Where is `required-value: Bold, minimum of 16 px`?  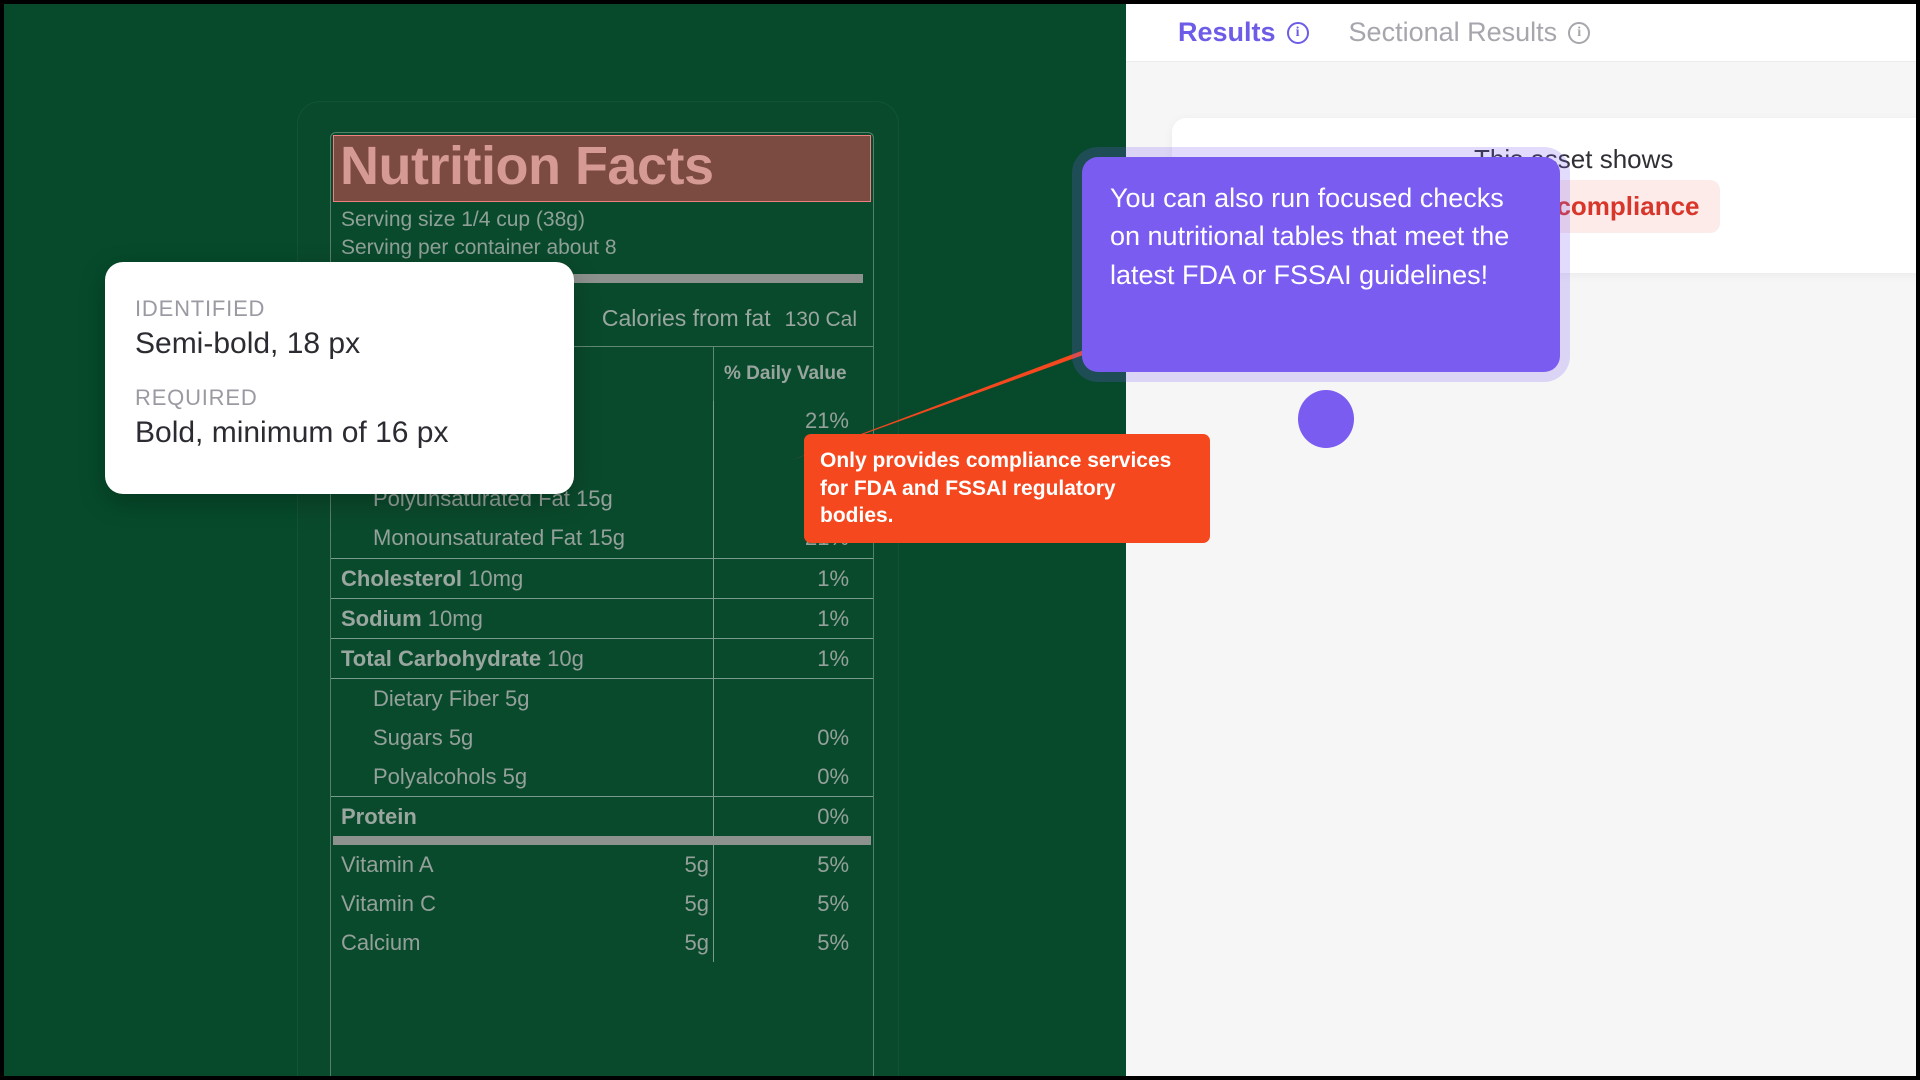
required-value: Bold, minimum of 16 px is located at coordinates (292, 432).